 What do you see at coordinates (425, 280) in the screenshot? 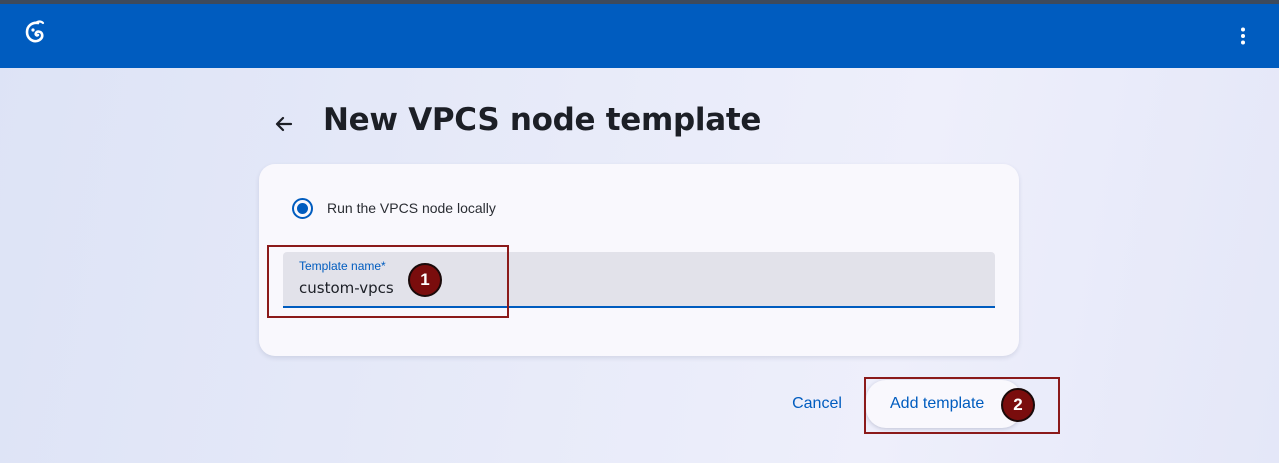
I see `annotation-badge-1: 1` at bounding box center [425, 280].